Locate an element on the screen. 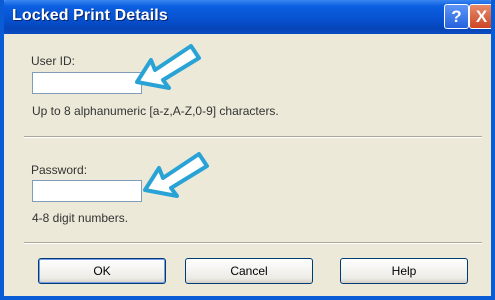  close-icon: X is located at coordinates (480, 16).